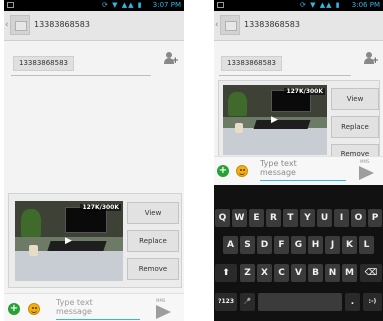  What do you see at coordinates (324, 218) in the screenshot?
I see `key-u: U` at bounding box center [324, 218].